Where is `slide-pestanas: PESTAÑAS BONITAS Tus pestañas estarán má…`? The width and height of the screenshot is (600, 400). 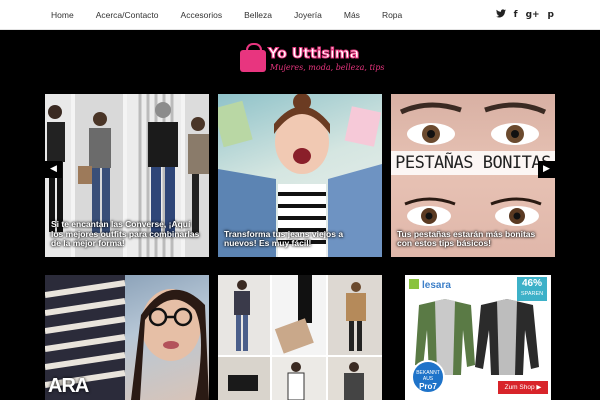 slide-pestanas: PESTAÑAS BONITAS Tus pestañas estarán má… is located at coordinates (473, 175).